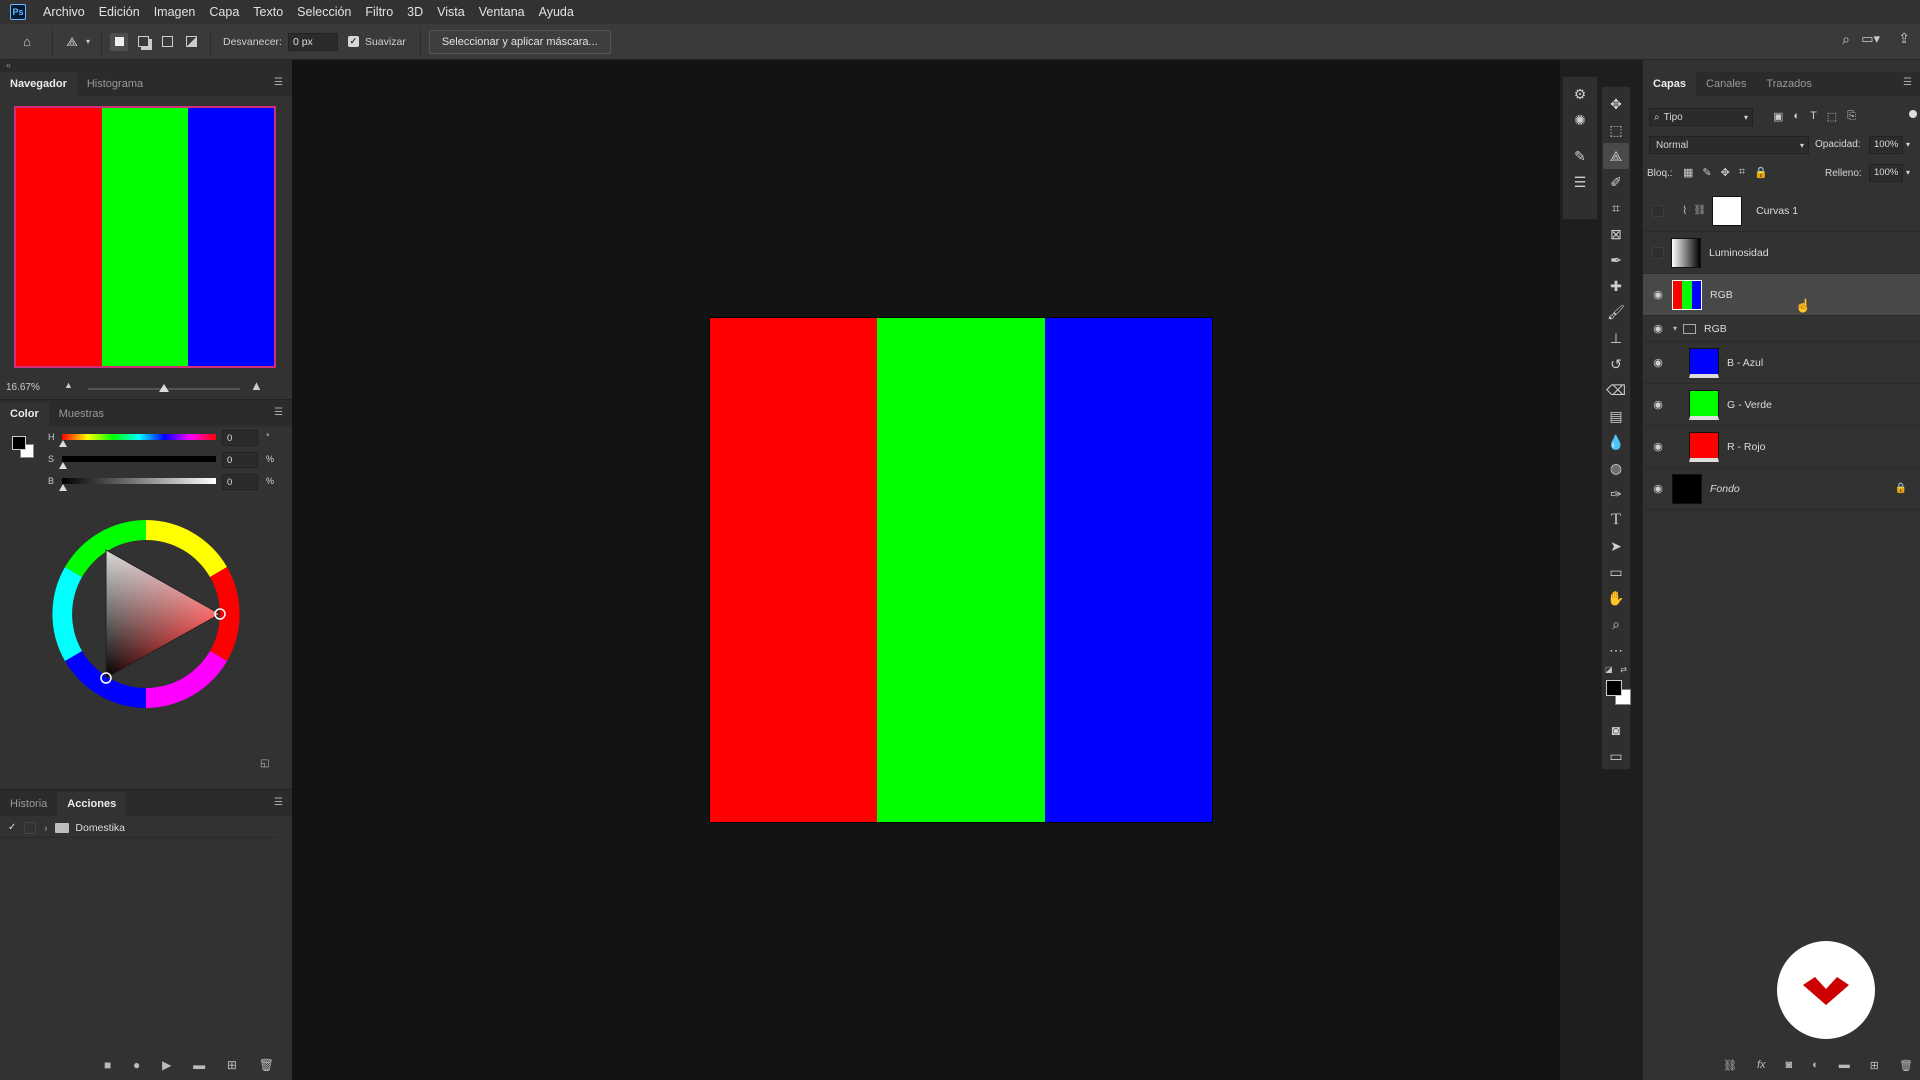 The image size is (1920, 1080). I want to click on quick-mask-icon: ◙, so click(1616, 730).